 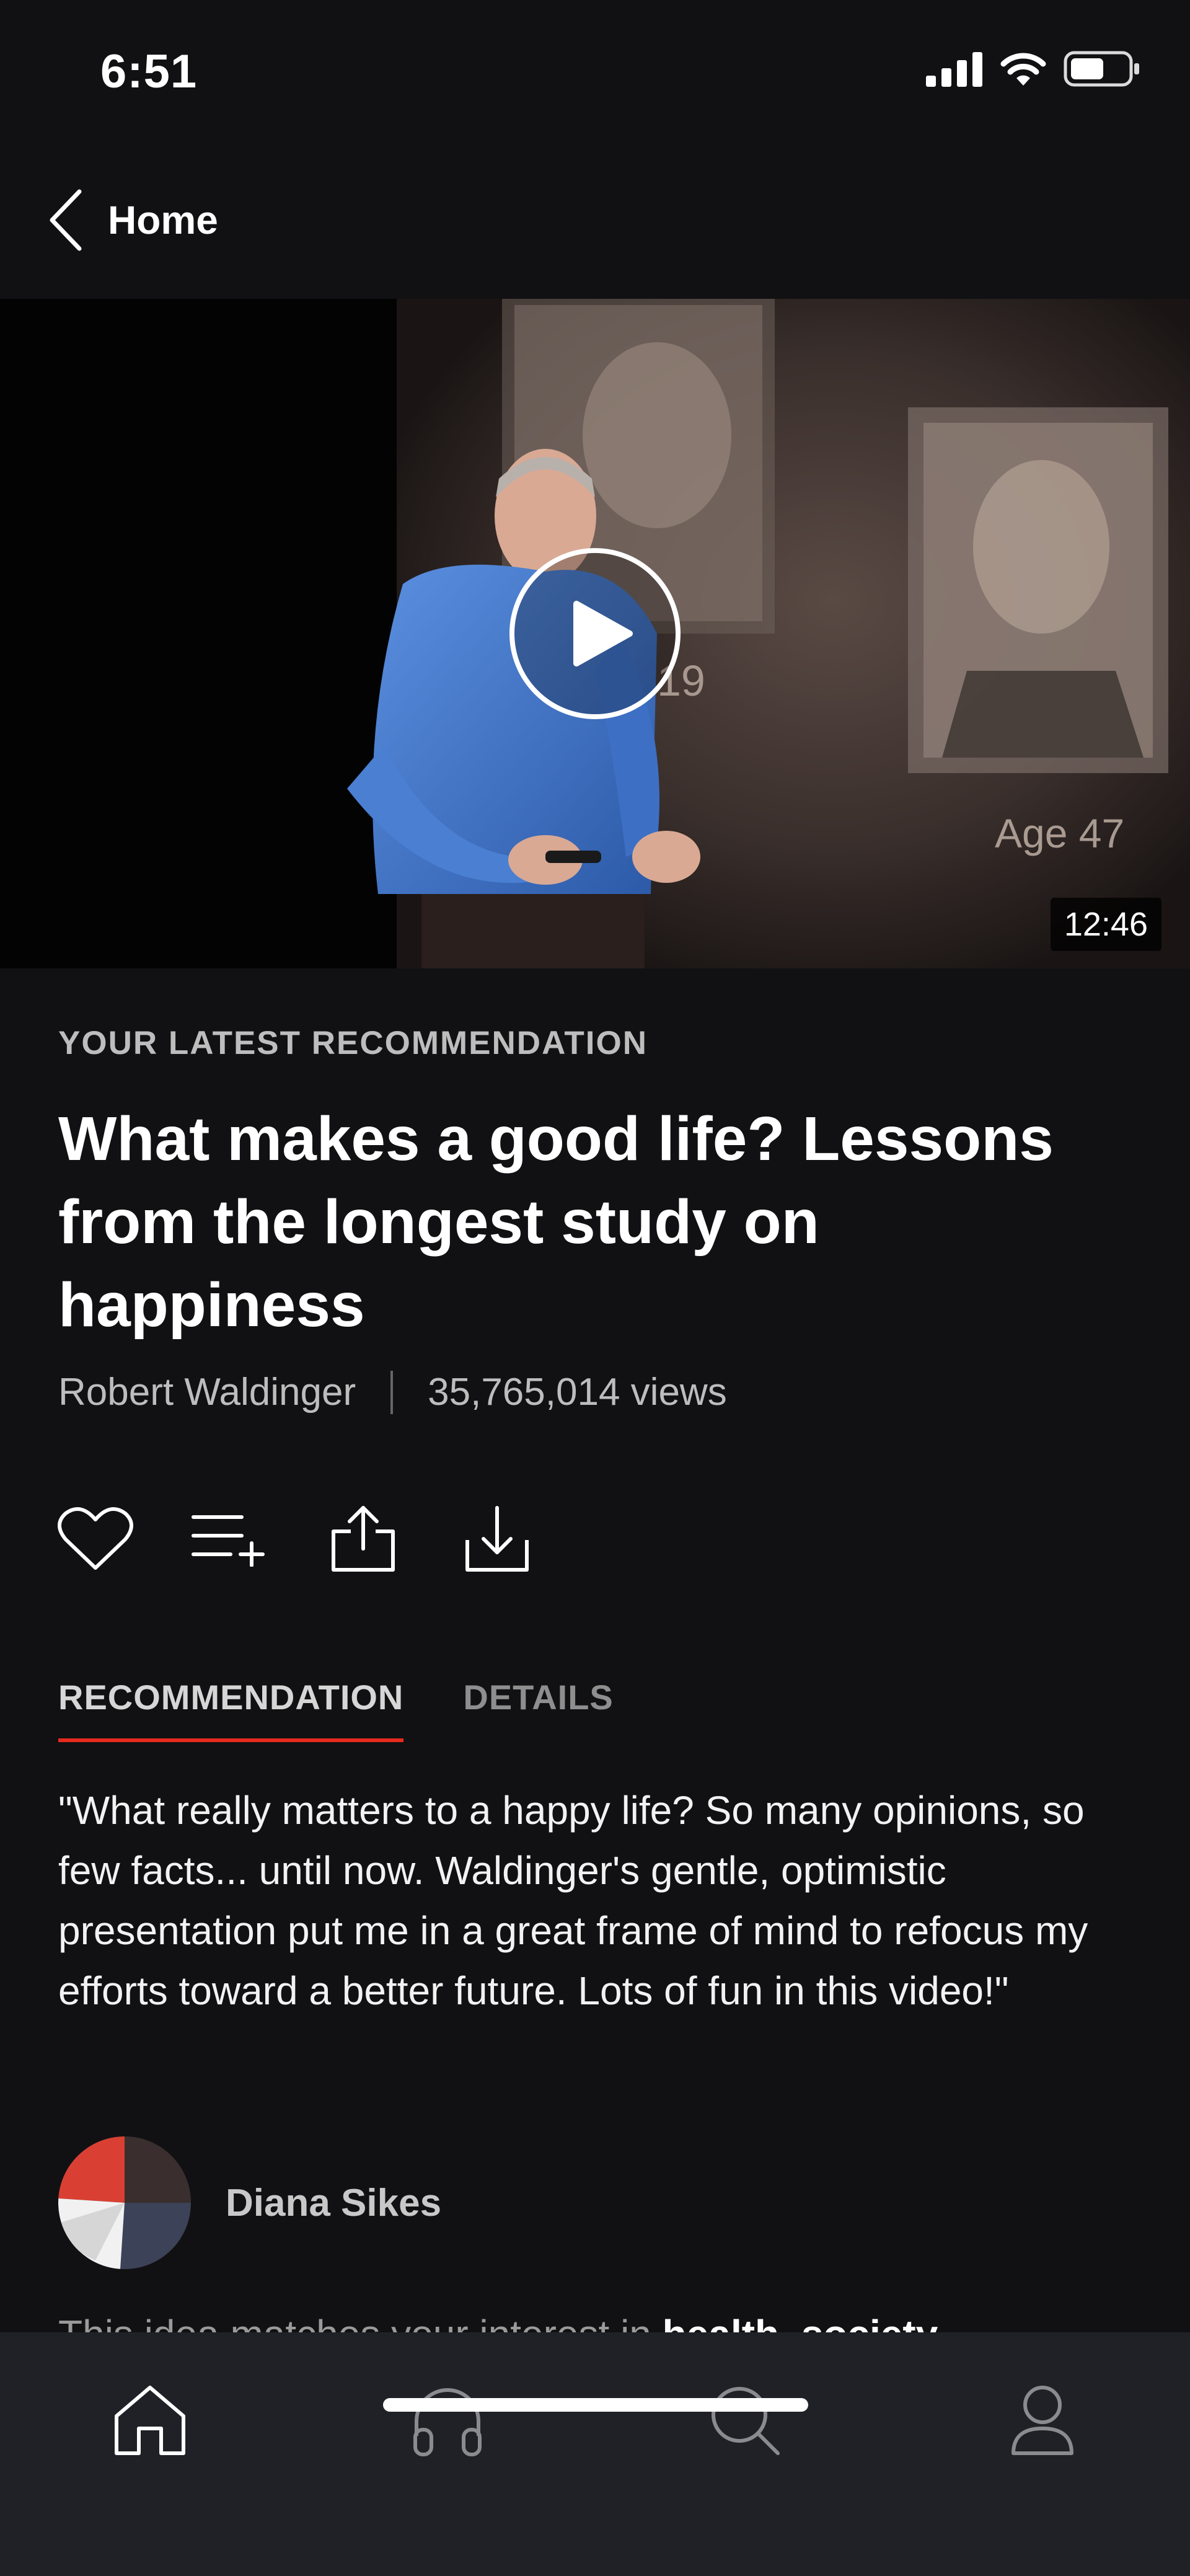 I want to click on share-button, so click(x=363, y=1539).